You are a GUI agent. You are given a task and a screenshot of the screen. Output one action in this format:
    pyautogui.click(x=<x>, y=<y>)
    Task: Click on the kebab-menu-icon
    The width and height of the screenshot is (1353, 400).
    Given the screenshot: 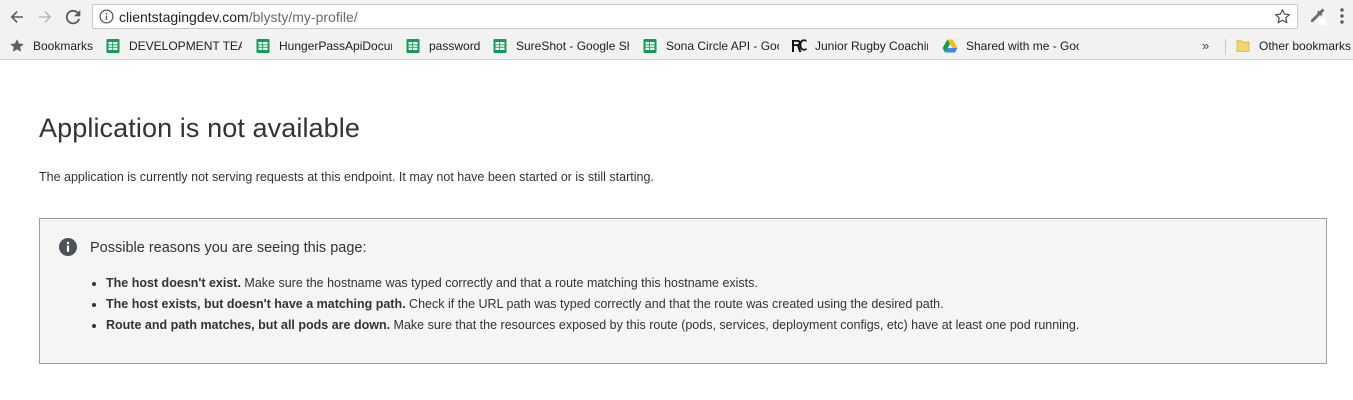 What is the action you would take?
    pyautogui.click(x=1342, y=16)
    